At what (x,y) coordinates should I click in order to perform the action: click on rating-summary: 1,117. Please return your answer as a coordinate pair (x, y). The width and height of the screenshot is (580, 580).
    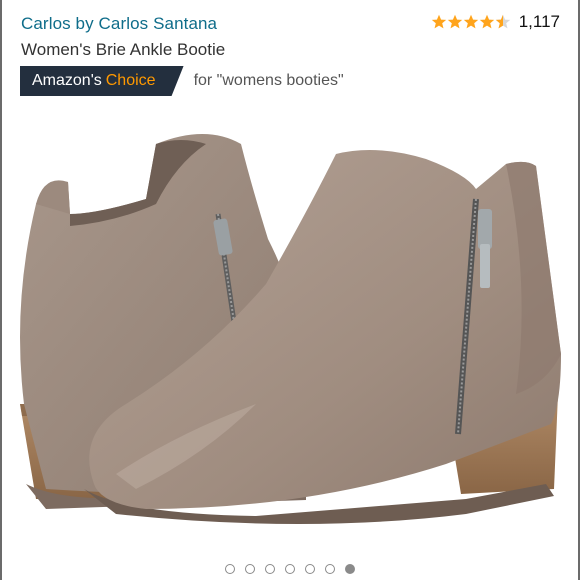
    Looking at the image, I should click on (495, 22).